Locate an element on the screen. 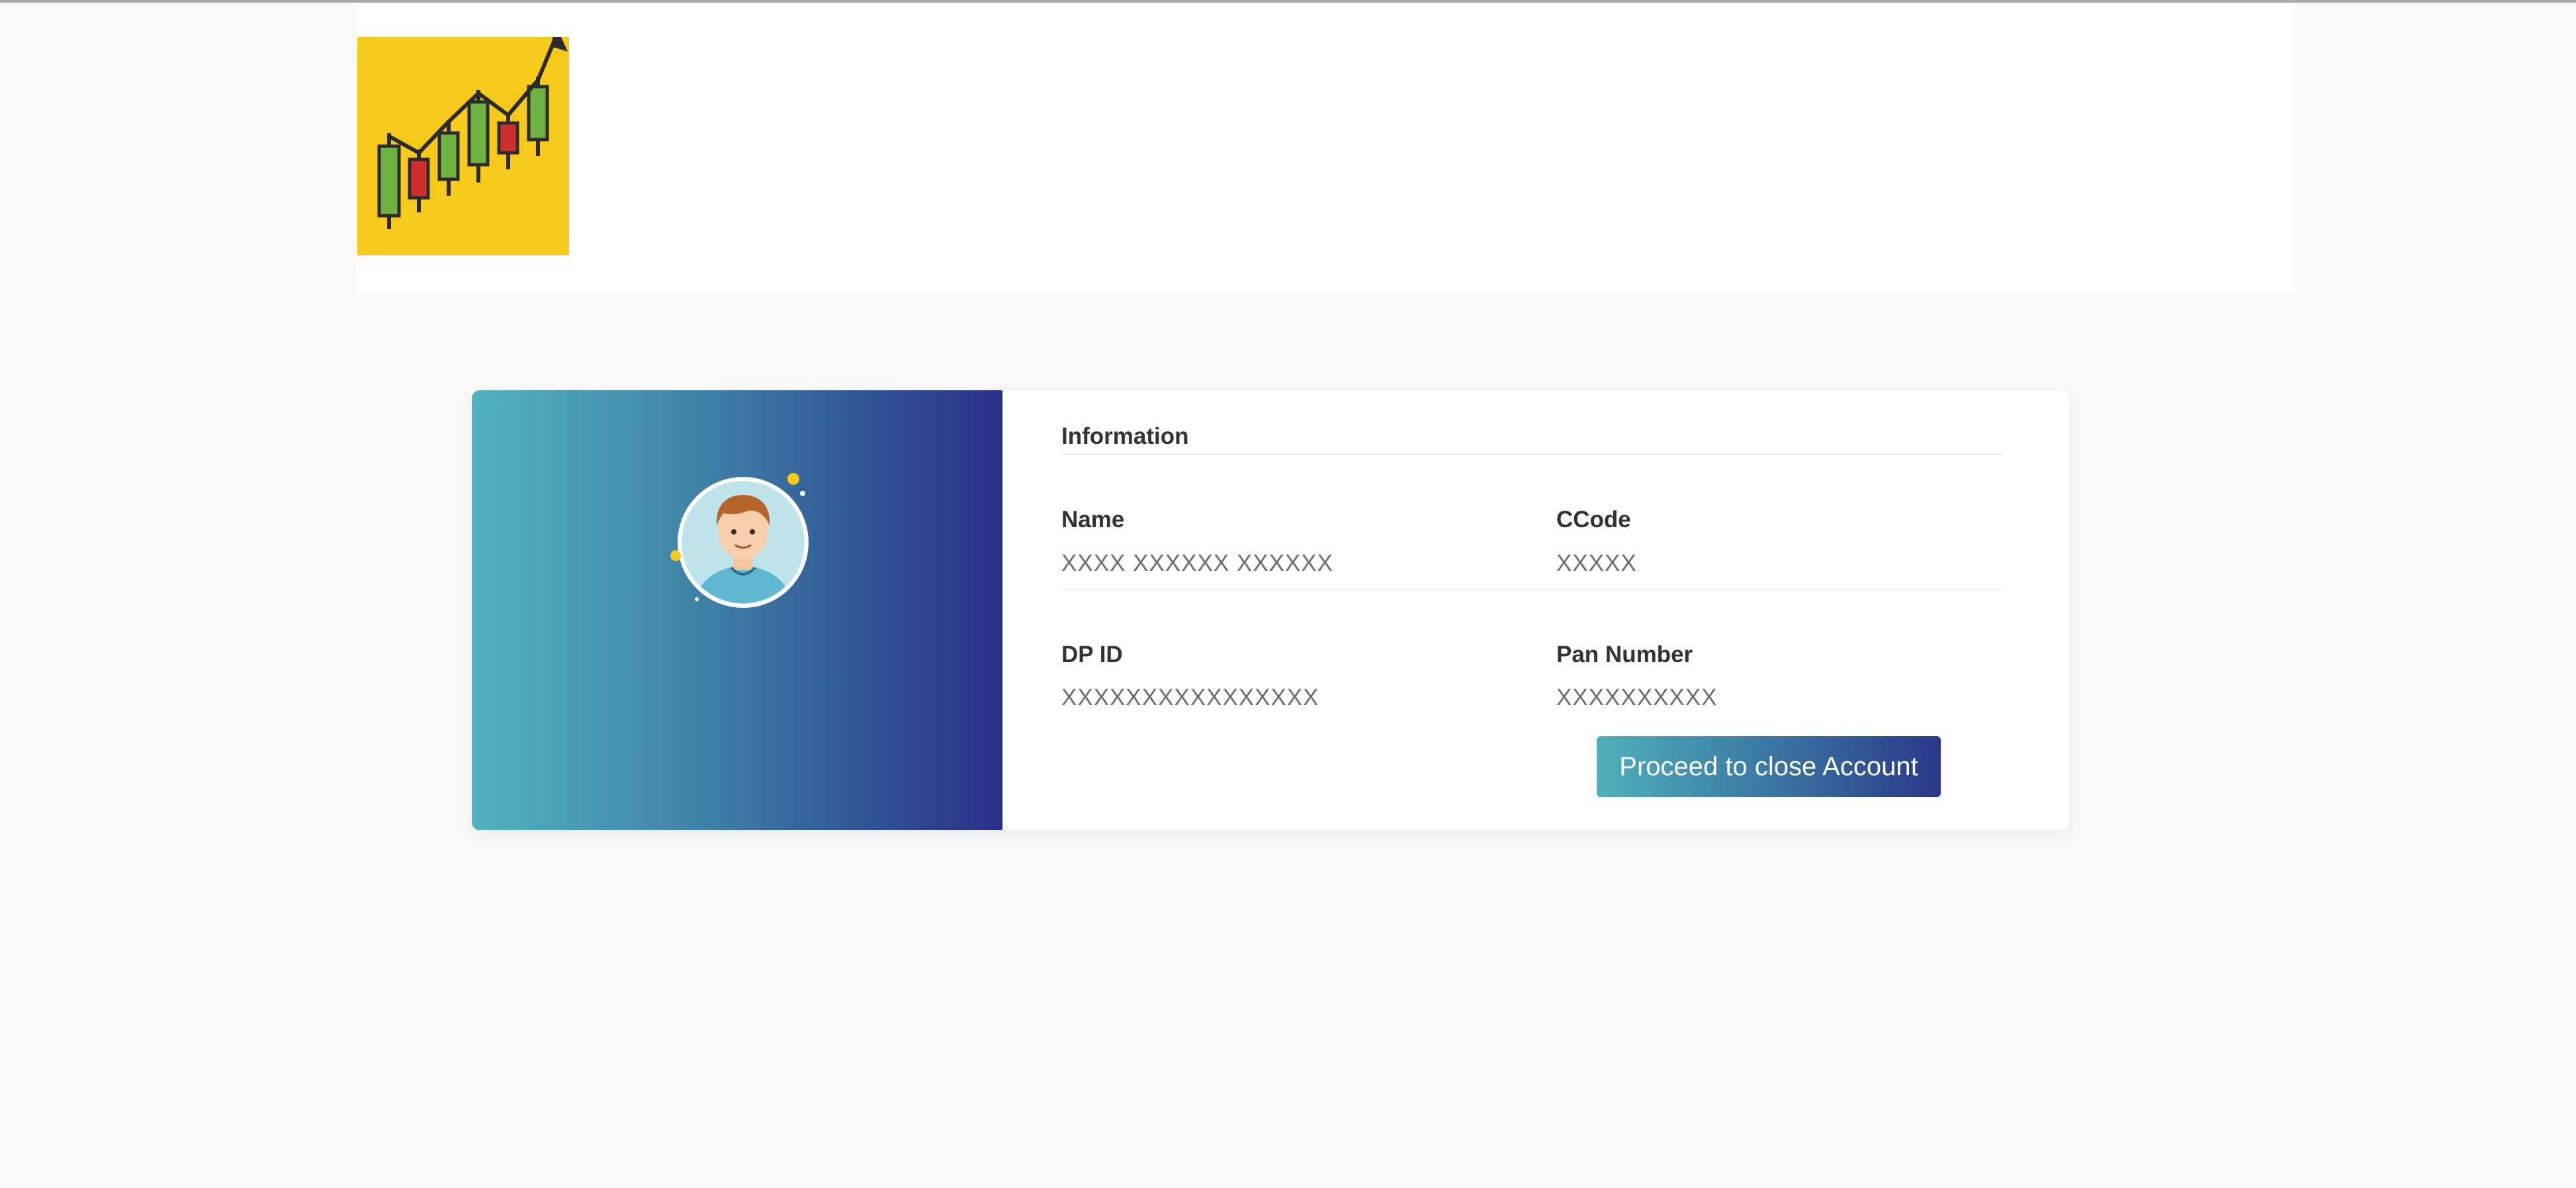 Image resolution: width=2576 pixels, height=1188 pixels. user-avatar-icon is located at coordinates (739, 540).